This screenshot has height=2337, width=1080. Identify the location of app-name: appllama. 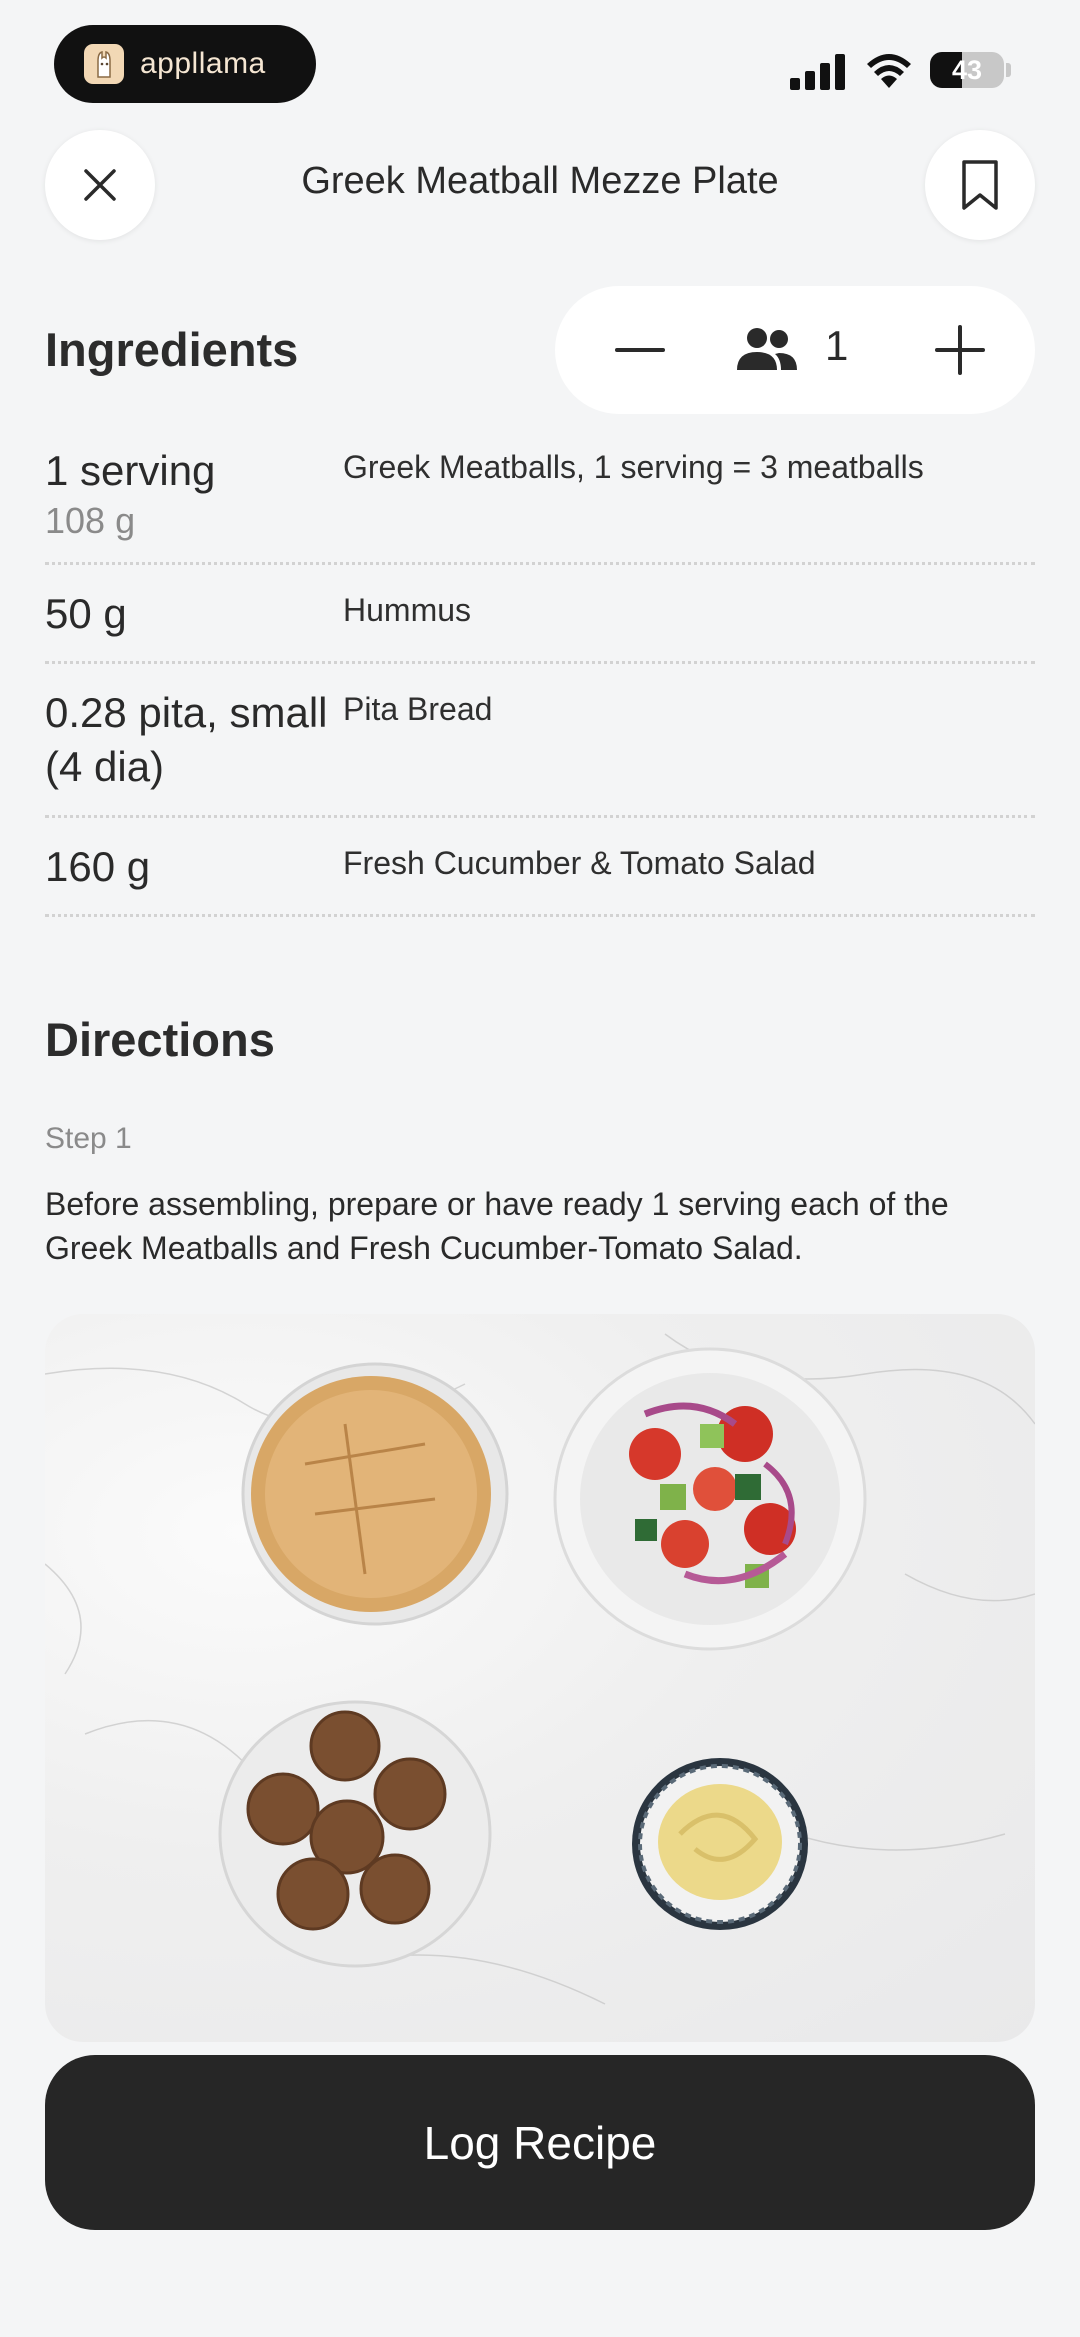
(203, 63).